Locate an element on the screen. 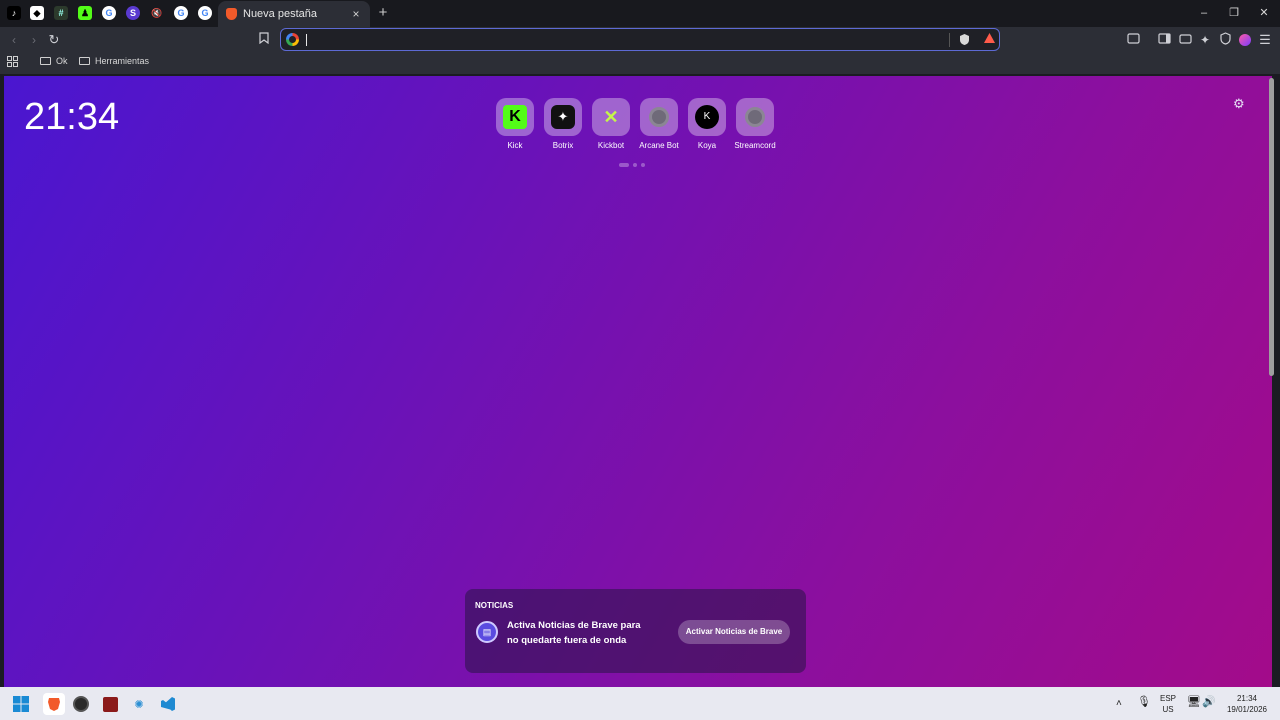 Image resolution: width=1280 pixels, height=720 pixels. keyboard-layout: US is located at coordinates (1168, 709).